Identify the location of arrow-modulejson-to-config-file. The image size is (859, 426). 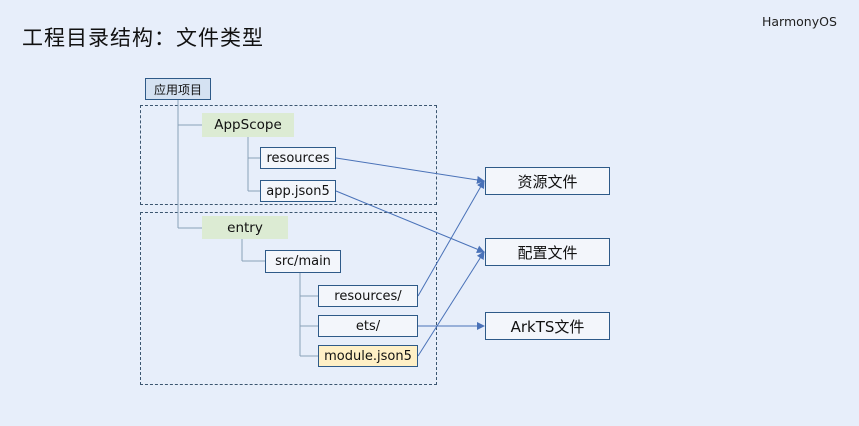
(451, 304).